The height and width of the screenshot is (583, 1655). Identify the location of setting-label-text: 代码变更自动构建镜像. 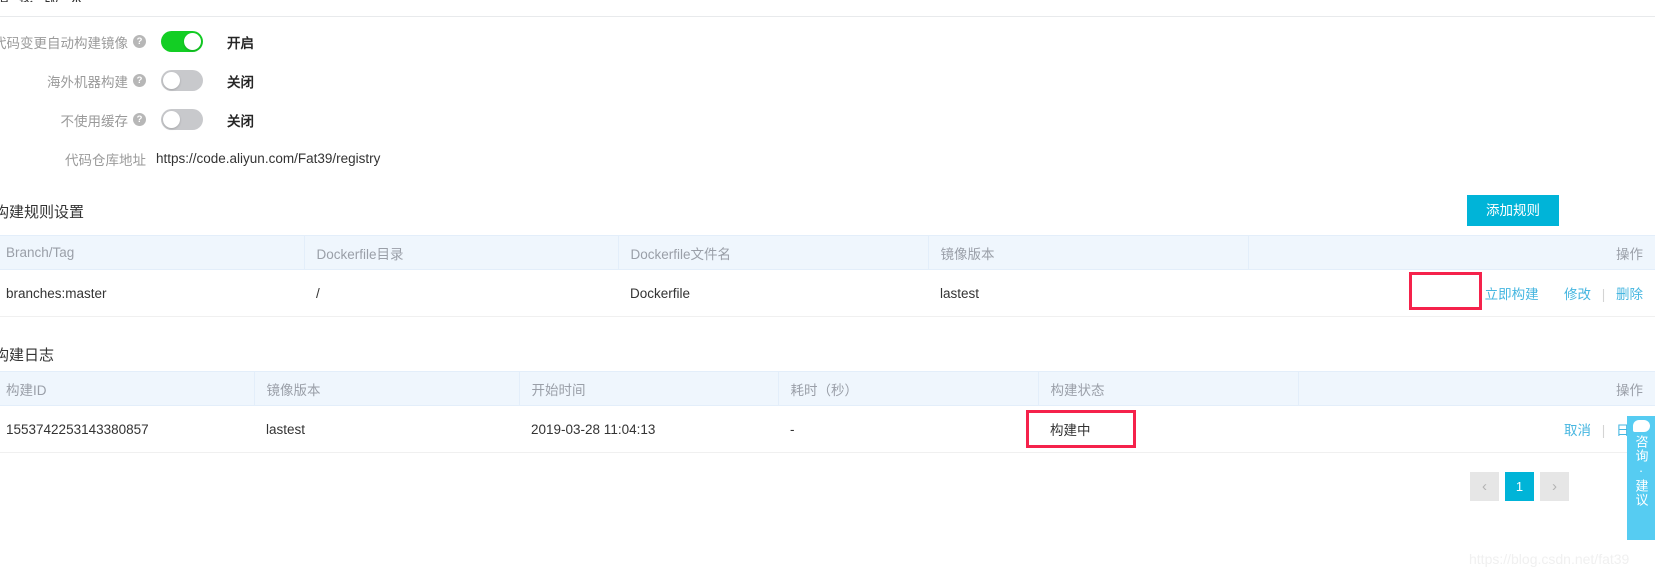
(64, 43).